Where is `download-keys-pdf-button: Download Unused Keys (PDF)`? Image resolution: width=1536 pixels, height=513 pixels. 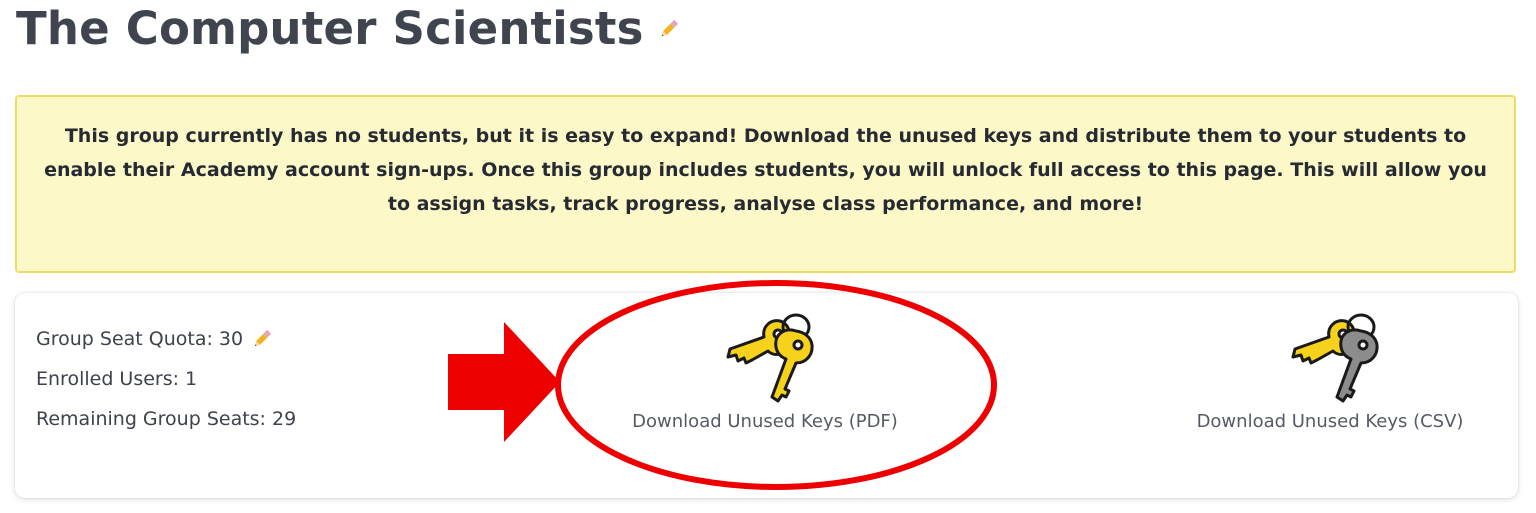 download-keys-pdf-button: Download Unused Keys (PDF) is located at coordinates (765, 368).